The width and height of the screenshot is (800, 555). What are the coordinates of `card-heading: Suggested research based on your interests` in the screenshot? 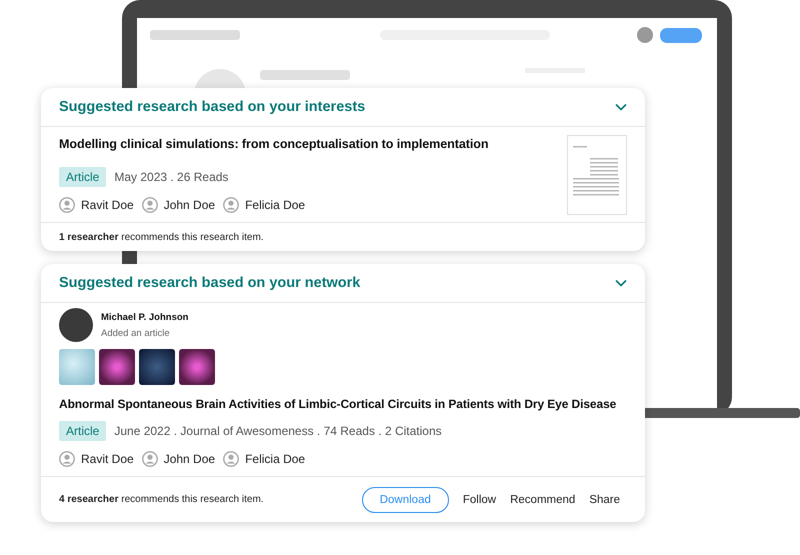 It's located at (212, 107).